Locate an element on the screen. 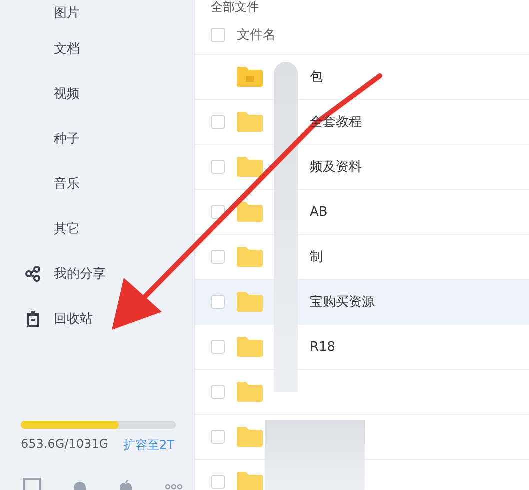 This screenshot has width=529, height=490. sidebar-item: 种子 is located at coordinates (97, 138).